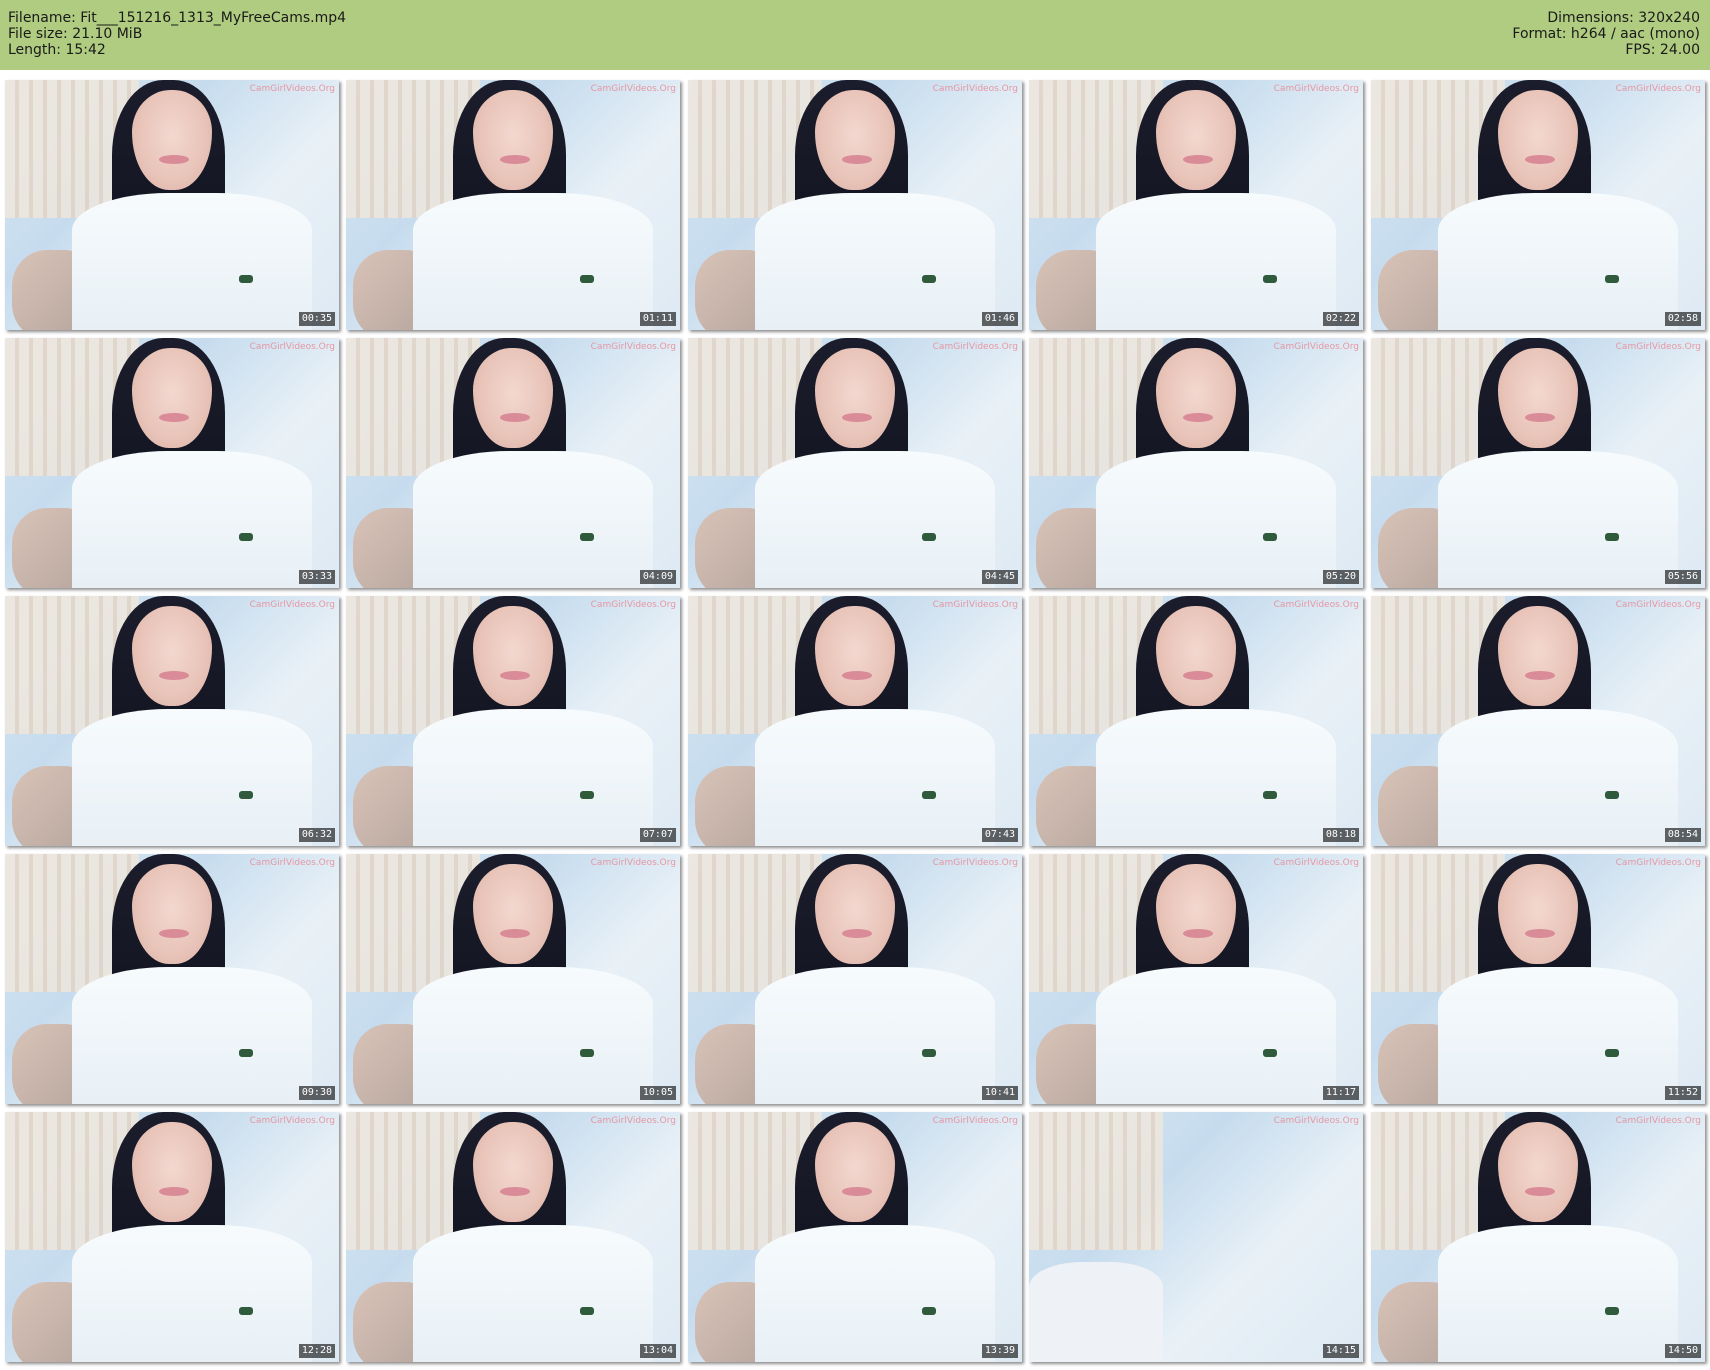  Describe the element at coordinates (999, 835) in the screenshot. I see `timestamp-label: 07:43` at that location.